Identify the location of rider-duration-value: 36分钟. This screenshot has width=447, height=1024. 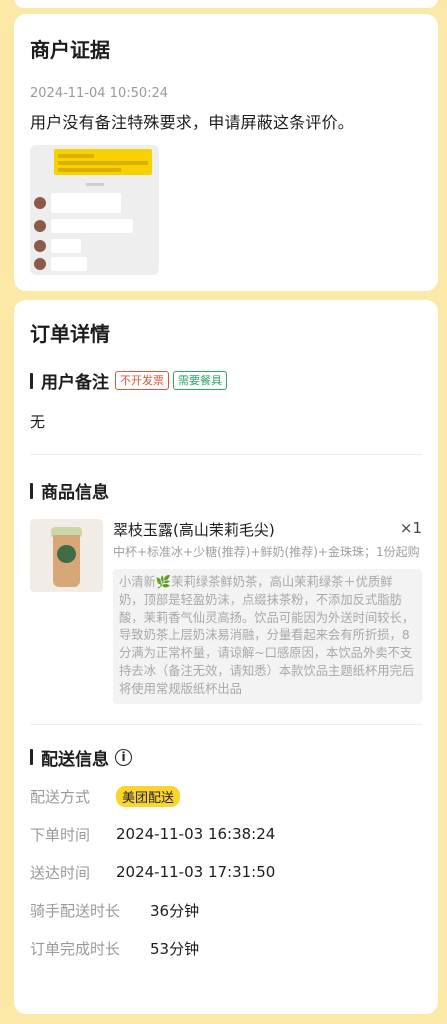
(175, 910).